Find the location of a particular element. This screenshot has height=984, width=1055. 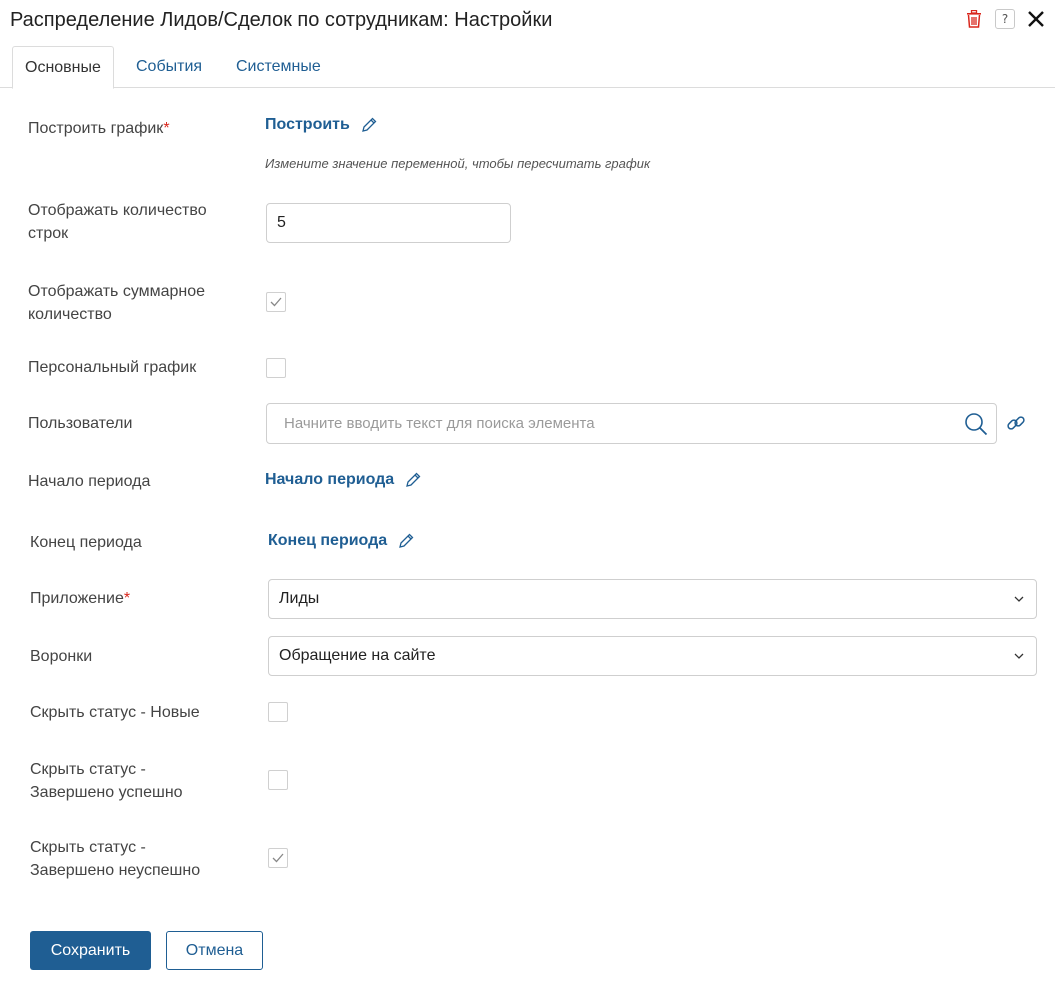

period-start-link-text: Начало периода is located at coordinates (329, 480).